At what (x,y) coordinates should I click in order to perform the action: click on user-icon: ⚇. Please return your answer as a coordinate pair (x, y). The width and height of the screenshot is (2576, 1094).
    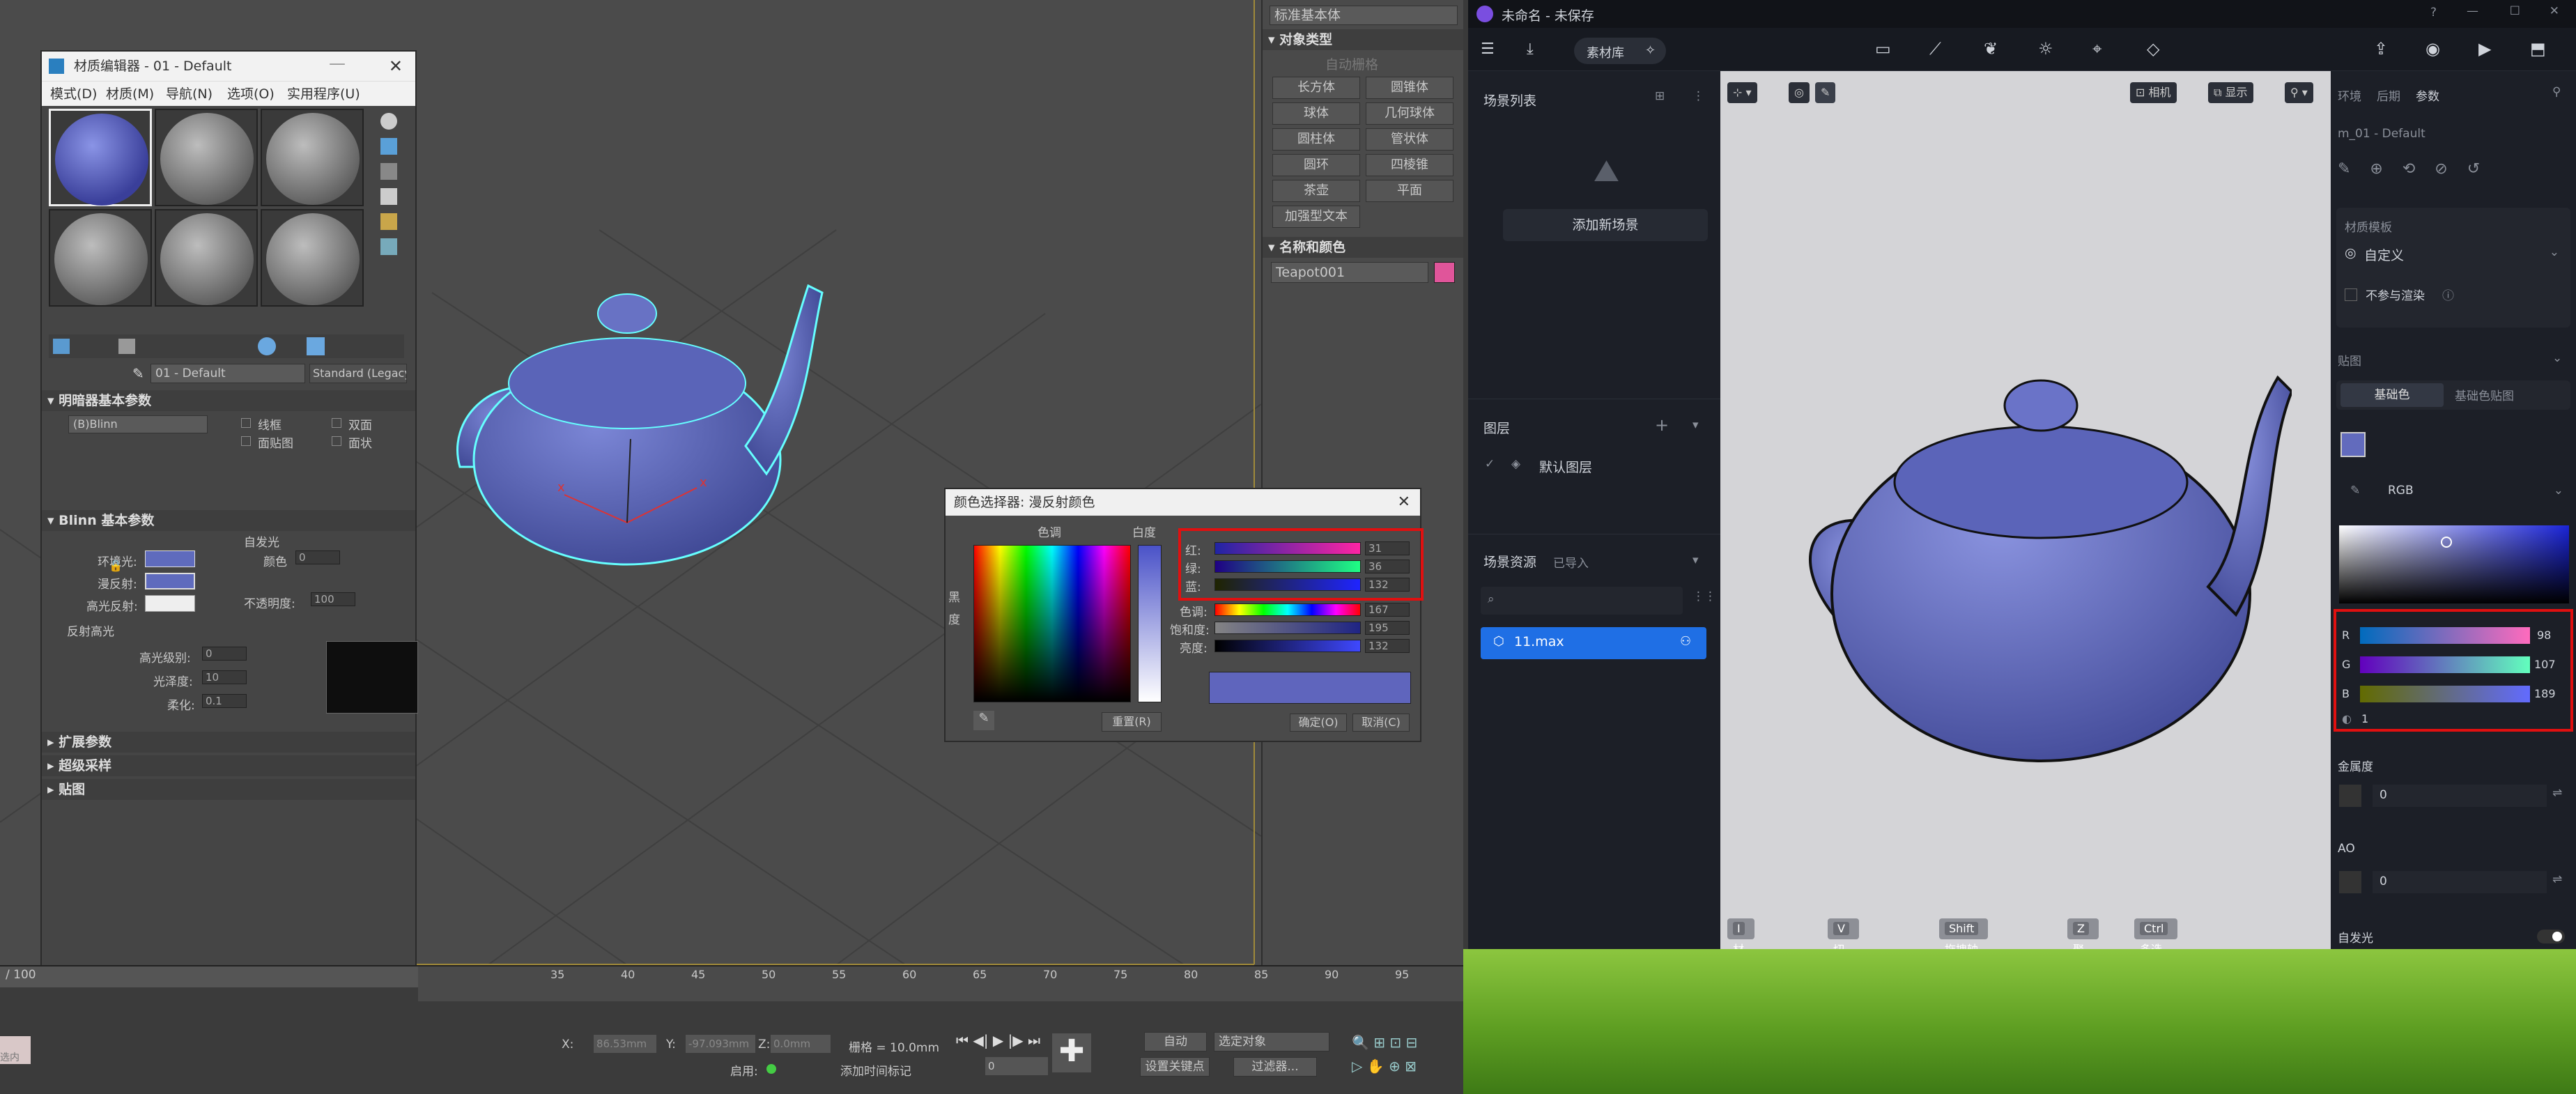
    Looking at the image, I should click on (1685, 641).